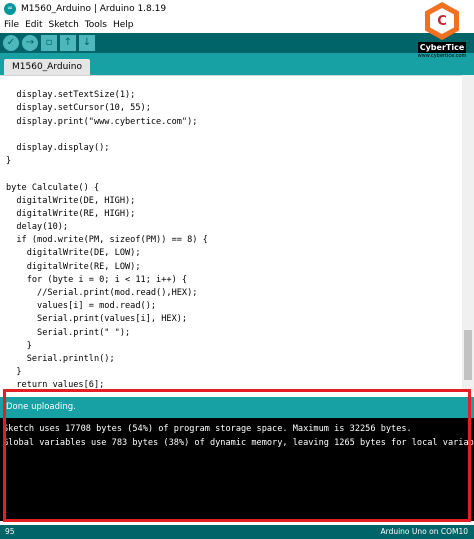 The width and height of the screenshot is (474, 539). I want to click on menu-help: Help, so click(123, 25).